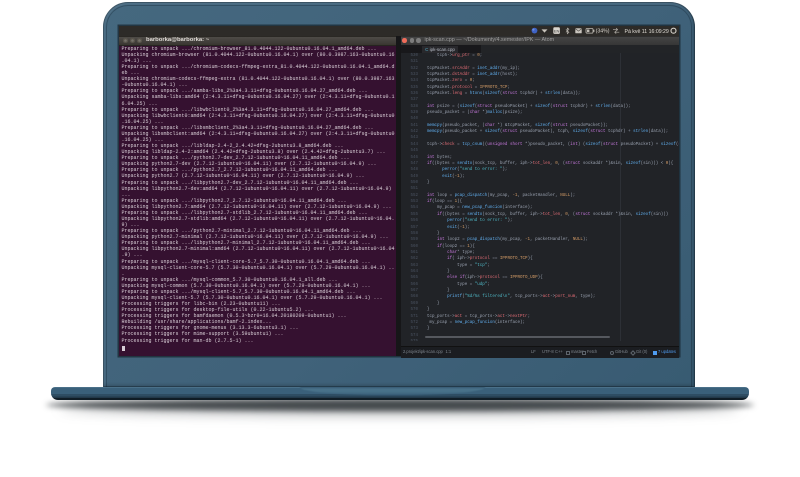  Describe the element at coordinates (647, 32) in the screenshot. I see `svg-text: Pá kvě 11 16:09:29` at that location.